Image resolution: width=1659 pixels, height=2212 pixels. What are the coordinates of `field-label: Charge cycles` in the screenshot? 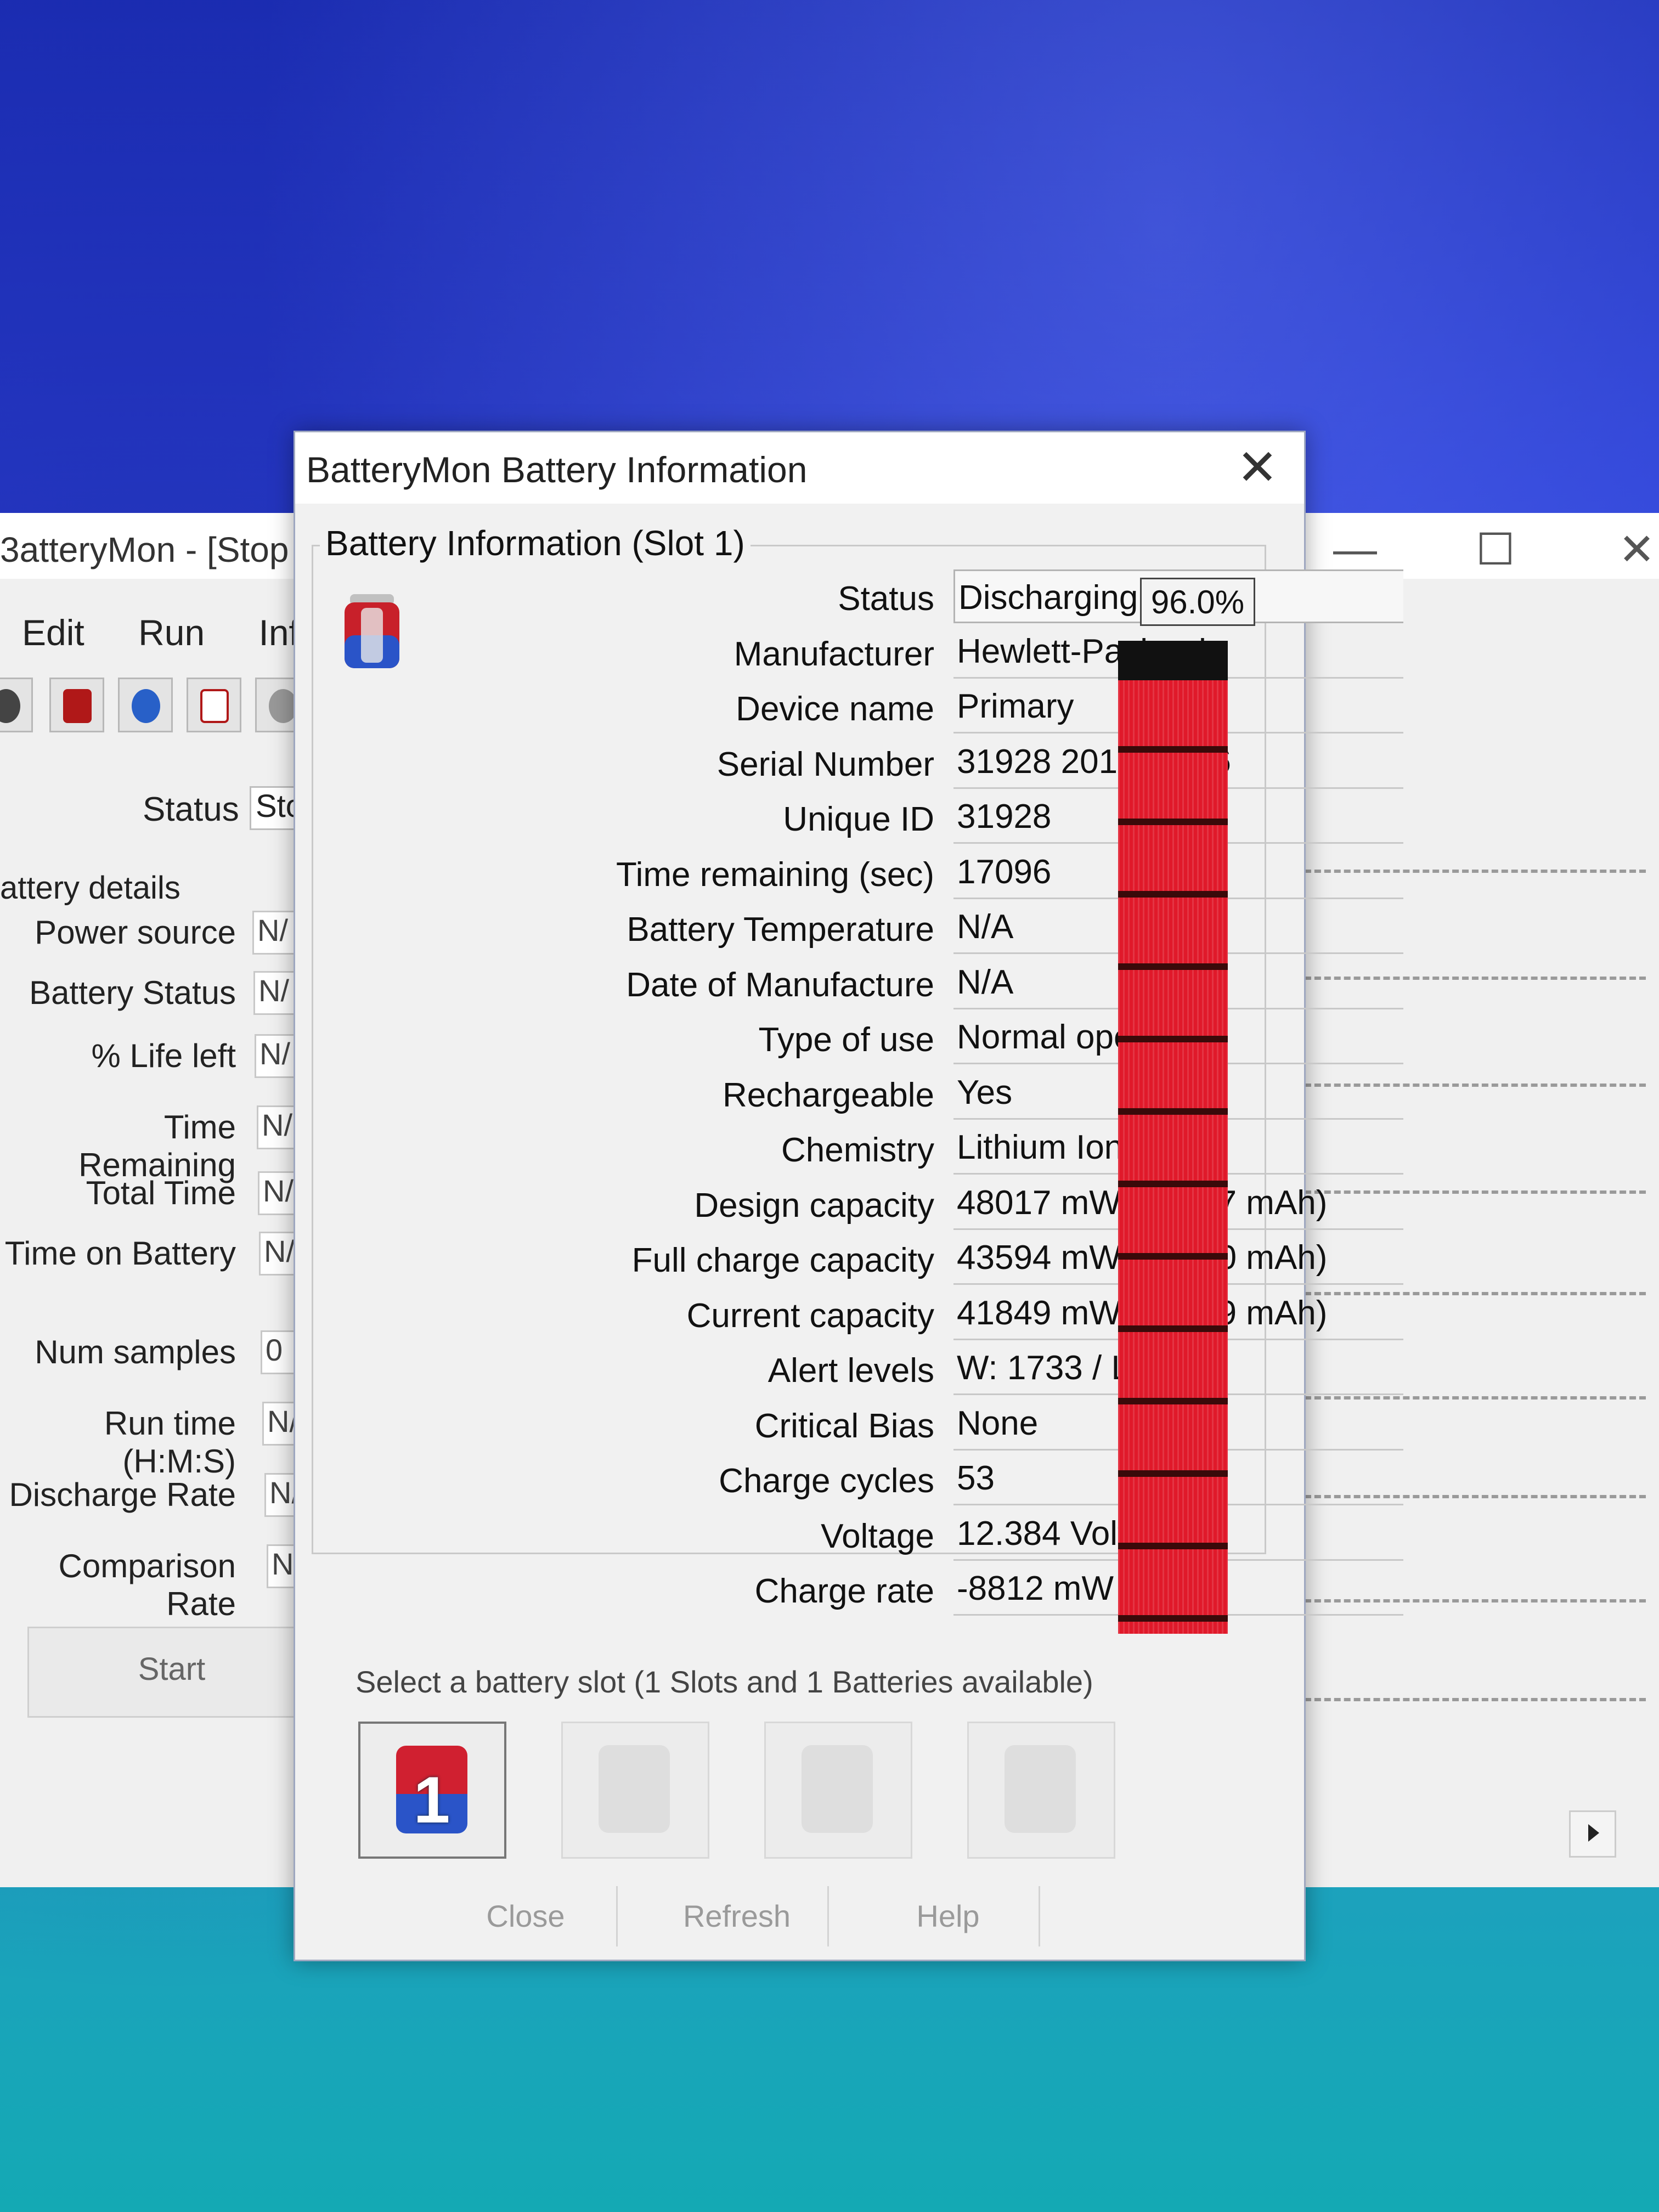 It's located at (826, 1481).